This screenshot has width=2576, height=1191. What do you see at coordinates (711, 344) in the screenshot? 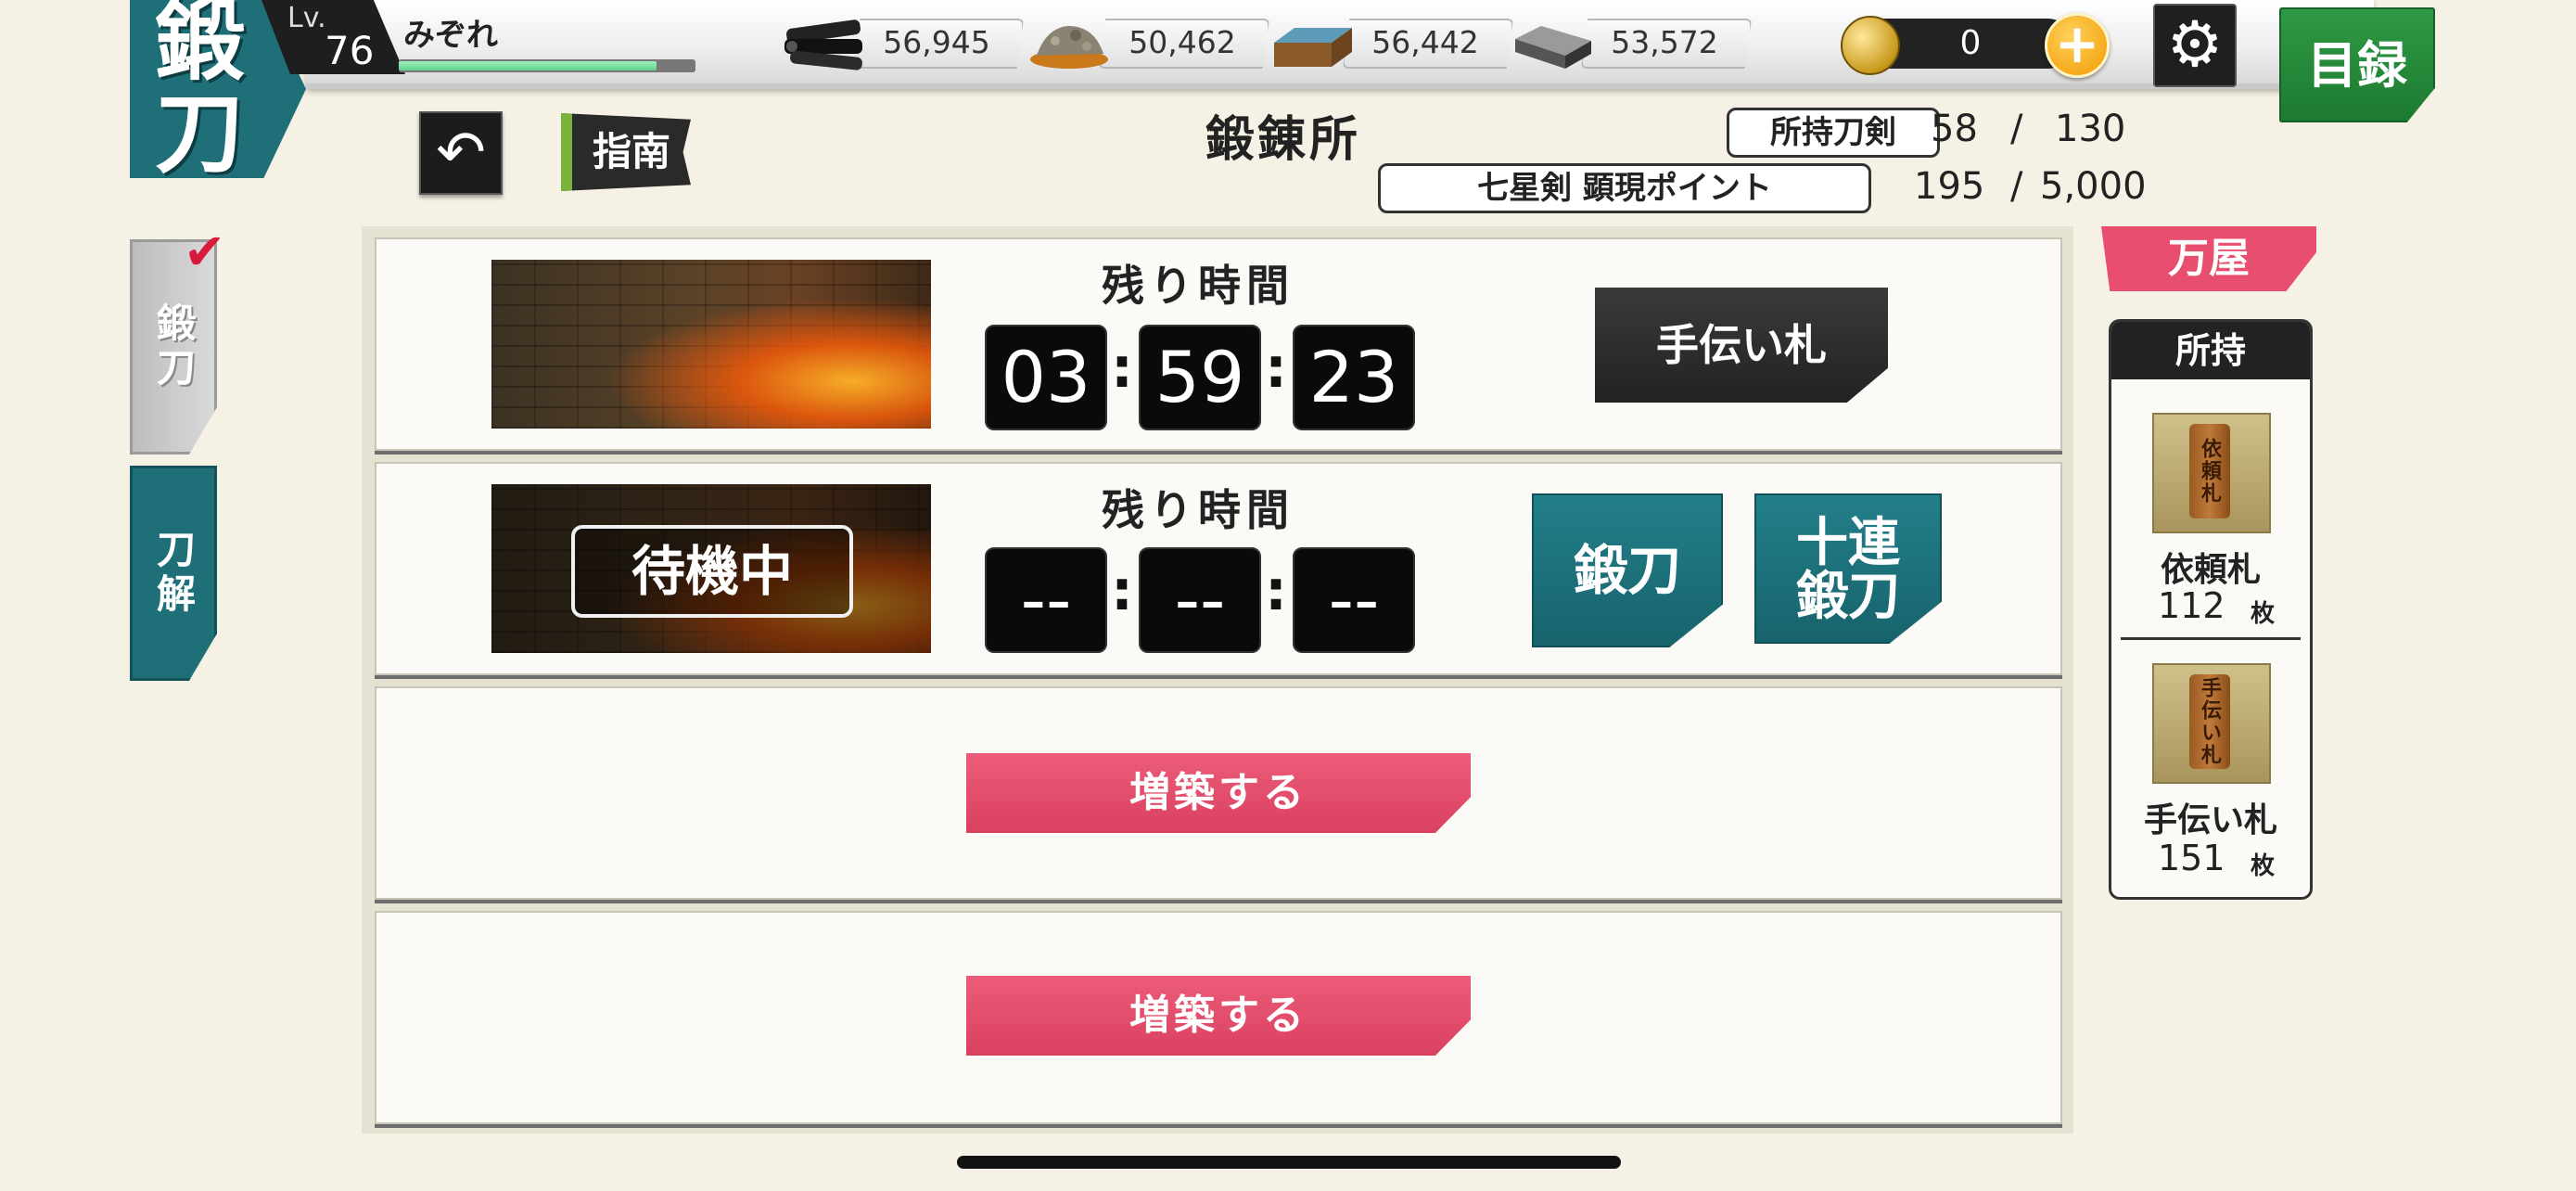
I see `forge-fire-image` at bounding box center [711, 344].